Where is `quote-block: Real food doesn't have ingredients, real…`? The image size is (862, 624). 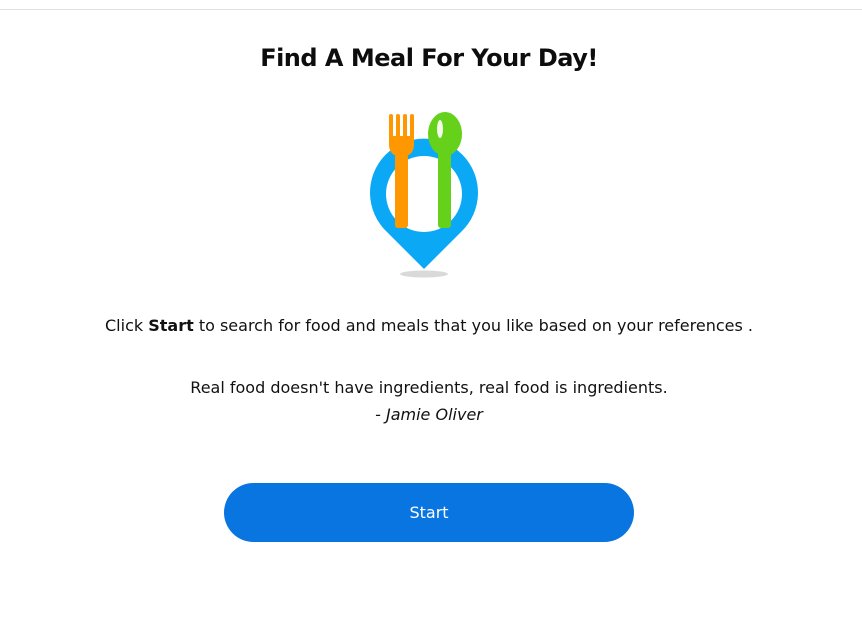 quote-block: Real food doesn't have ingredients, real… is located at coordinates (429, 401).